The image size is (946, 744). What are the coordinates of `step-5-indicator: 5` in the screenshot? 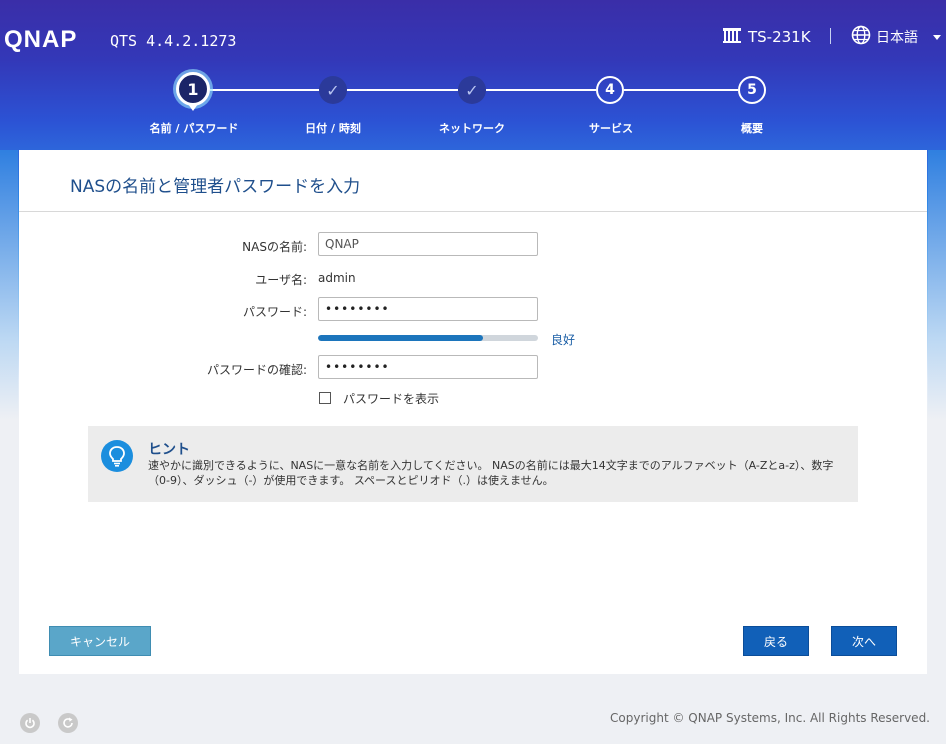 It's located at (752, 90).